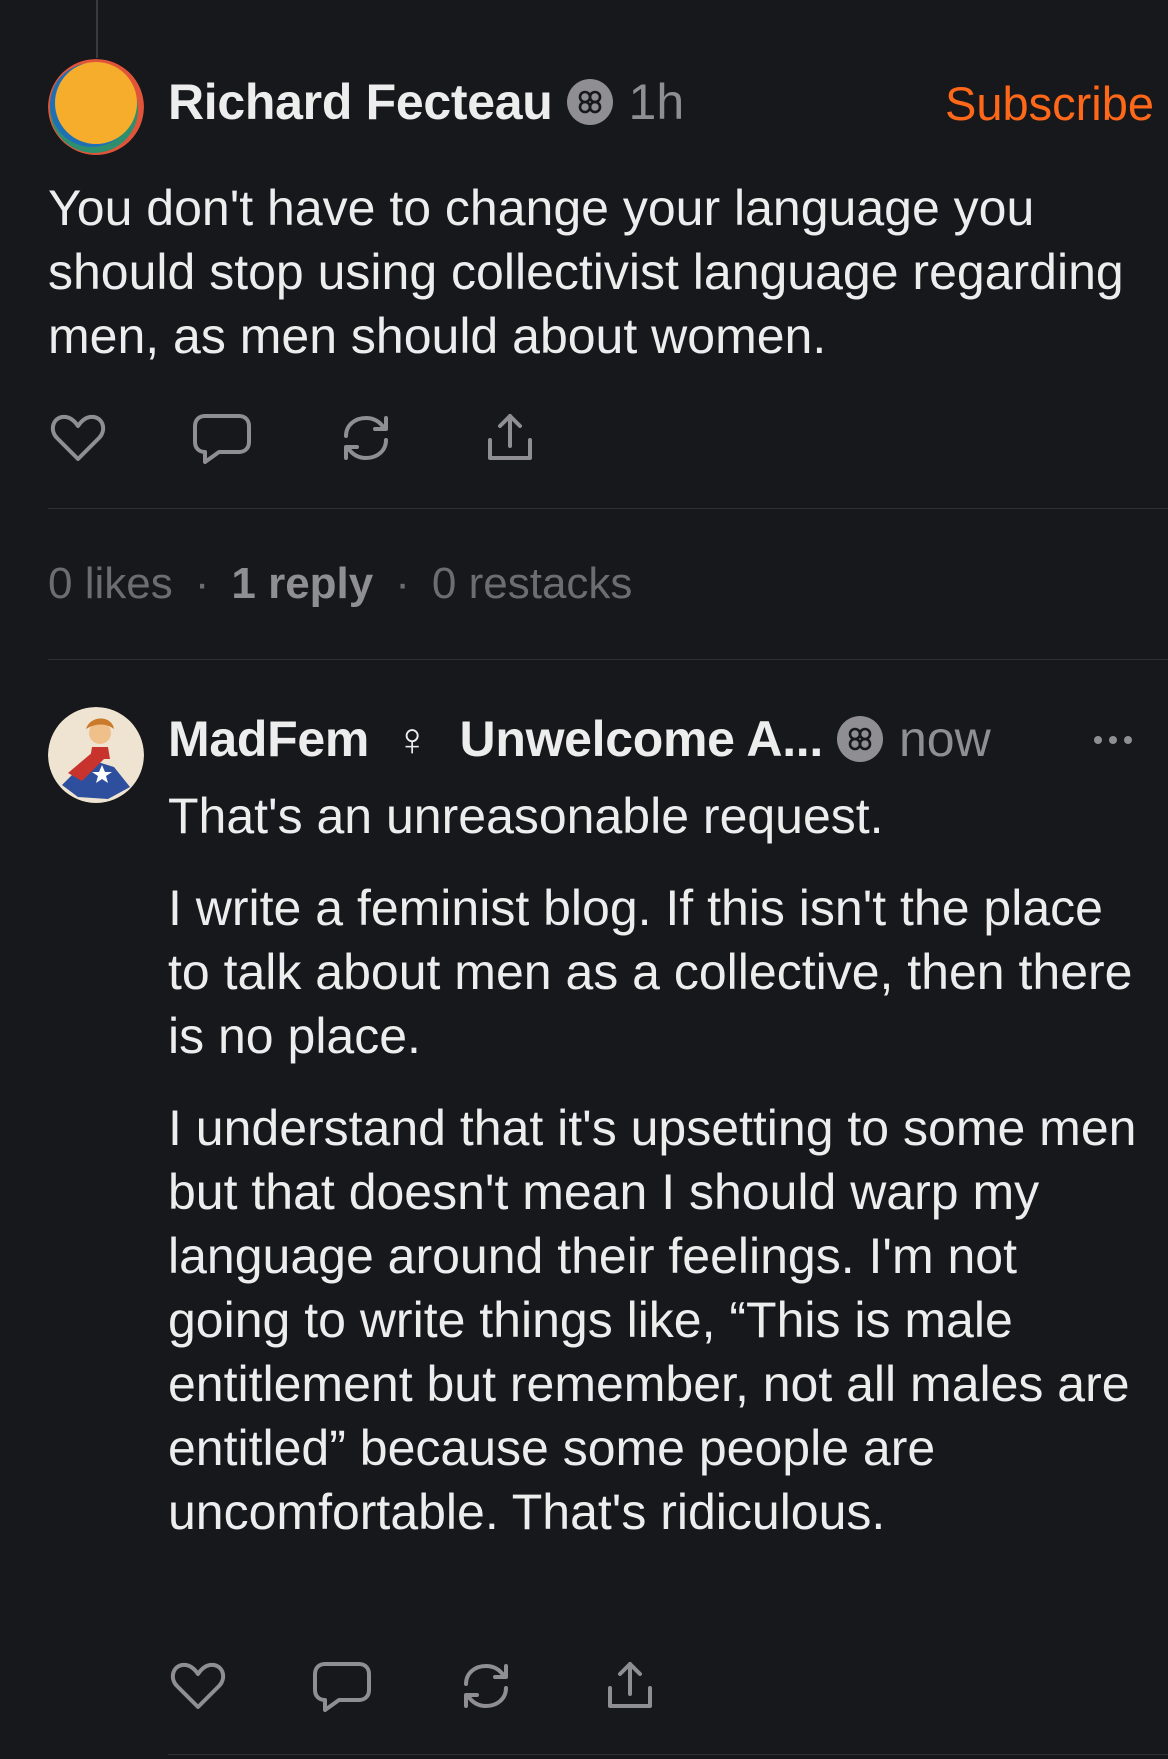 The height and width of the screenshot is (1759, 1168). Describe the element at coordinates (96, 107) in the screenshot. I see `author-avatar` at that location.